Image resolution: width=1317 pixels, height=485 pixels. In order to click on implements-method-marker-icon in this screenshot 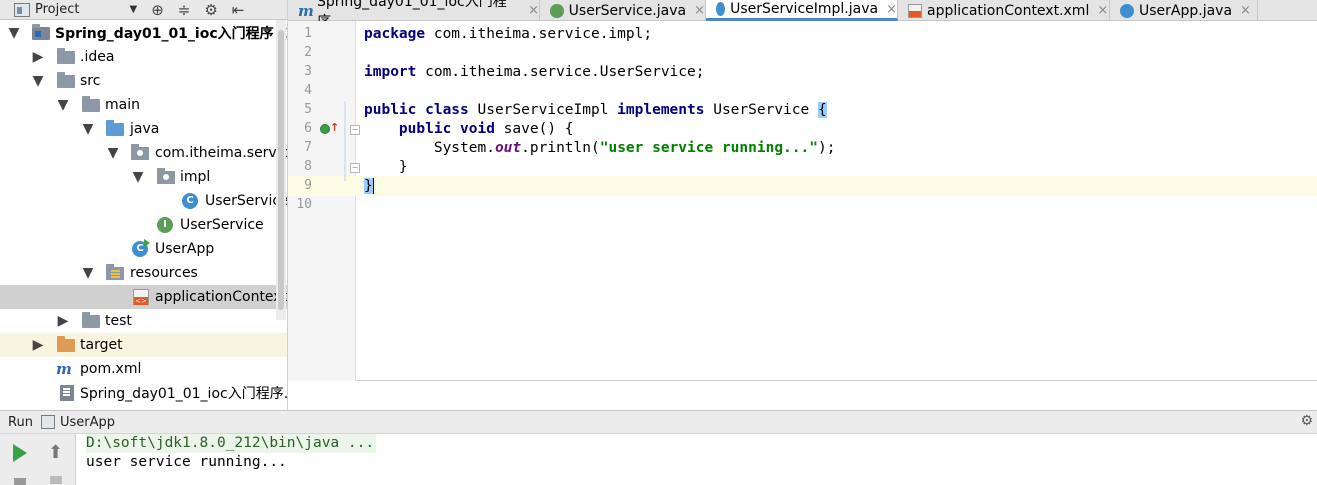, I will do `click(325, 129)`.